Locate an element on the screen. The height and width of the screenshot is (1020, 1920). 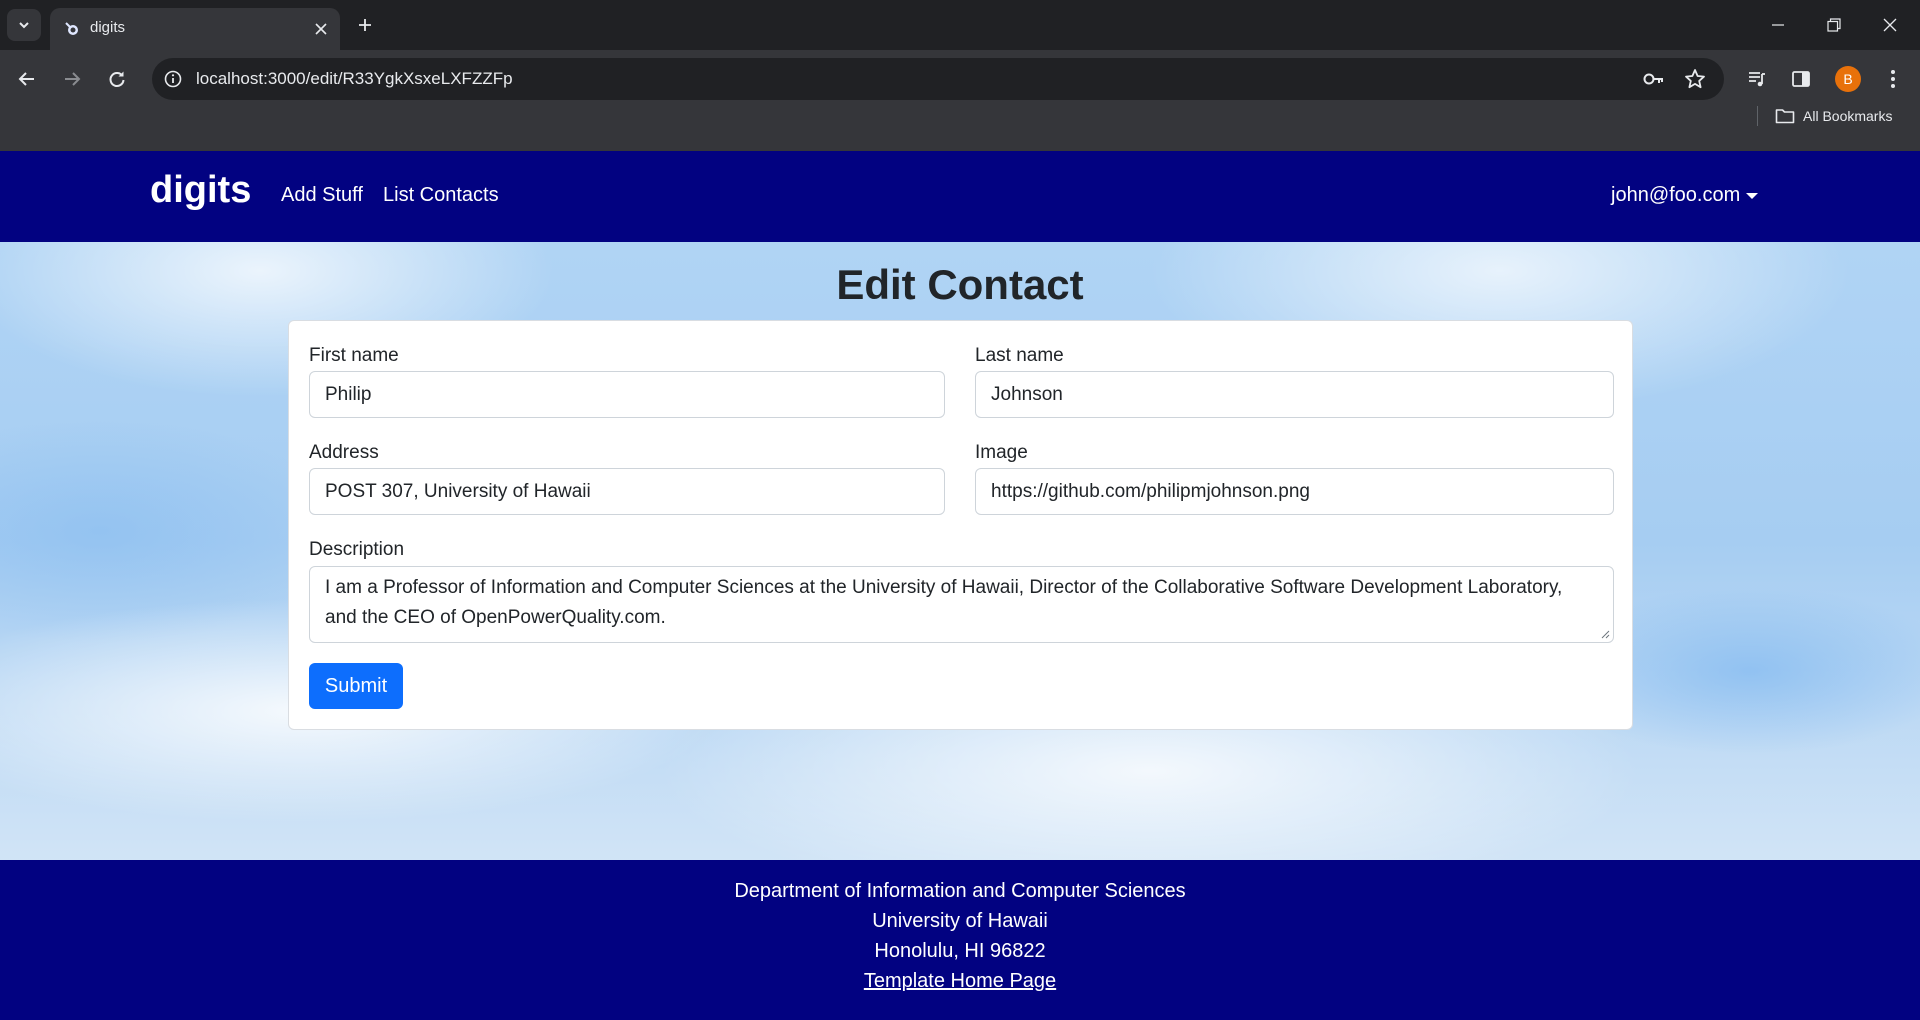
arrow-right-icon is located at coordinates (73, 79).